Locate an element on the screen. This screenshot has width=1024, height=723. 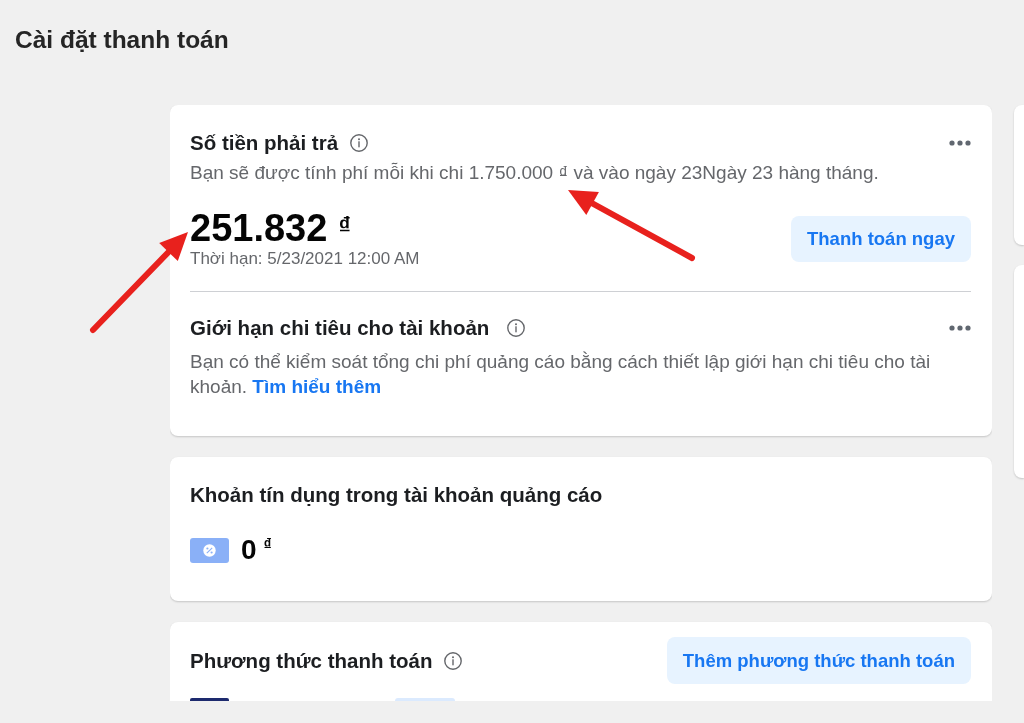
section-title: Giới hạn chi tiêu cho tài khoản is located at coordinates (340, 328).